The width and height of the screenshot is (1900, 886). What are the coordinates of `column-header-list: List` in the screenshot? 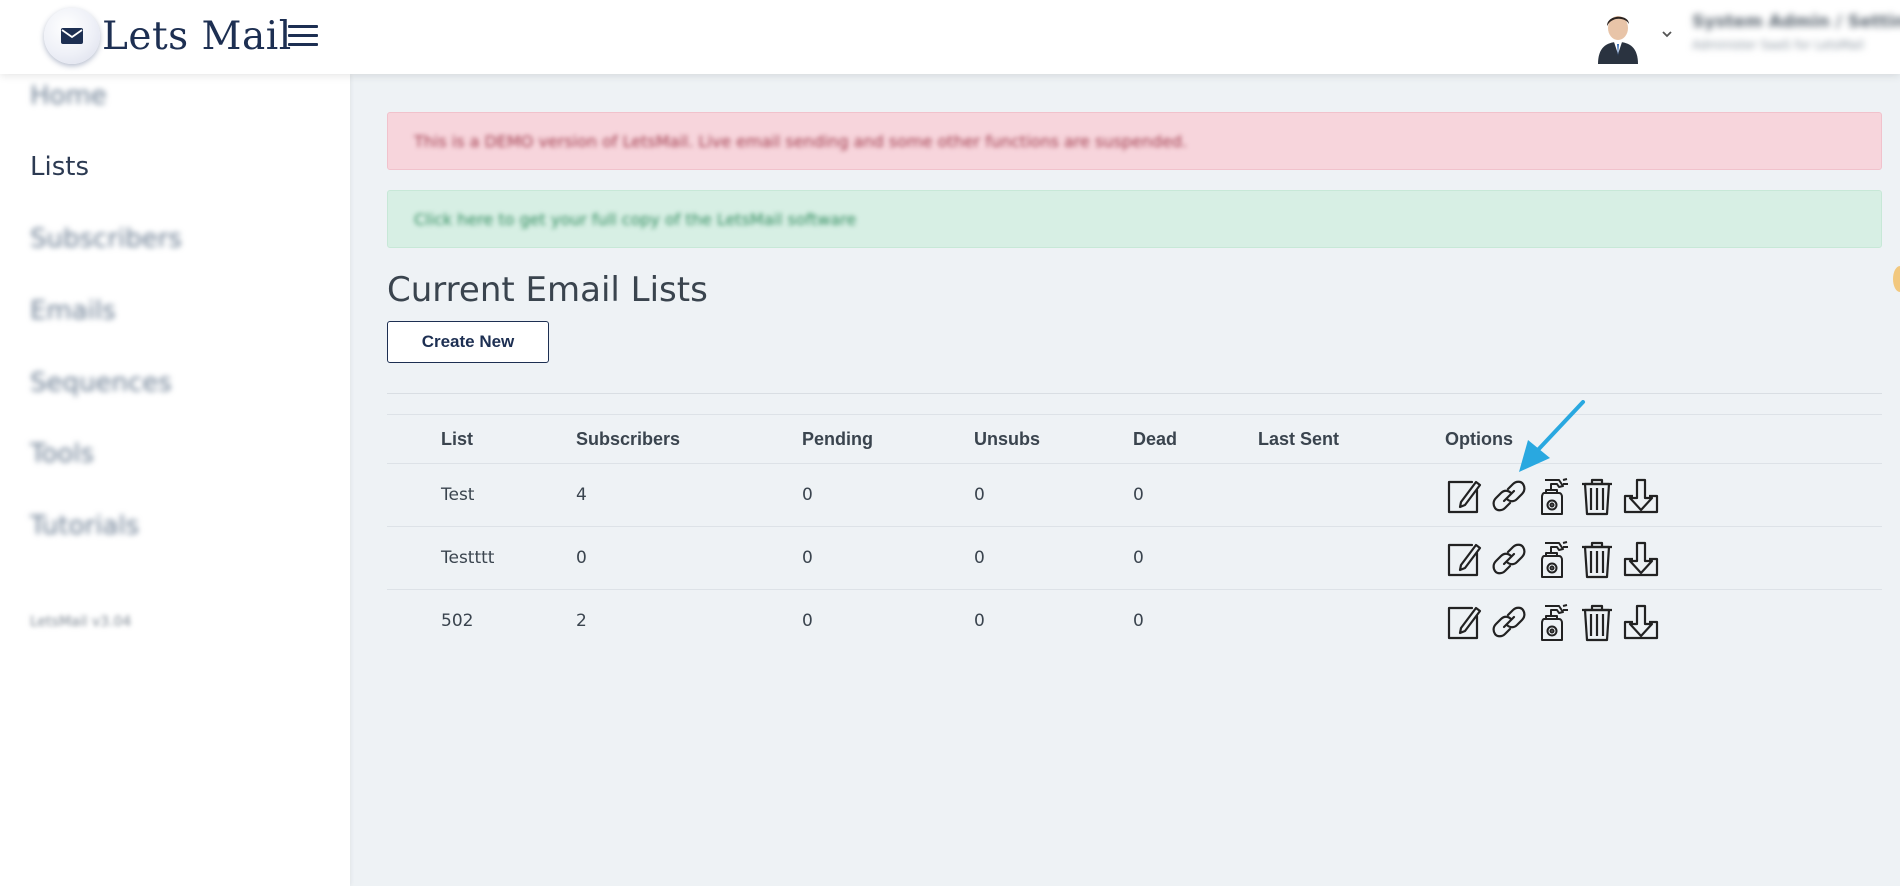 It's located at (457, 438).